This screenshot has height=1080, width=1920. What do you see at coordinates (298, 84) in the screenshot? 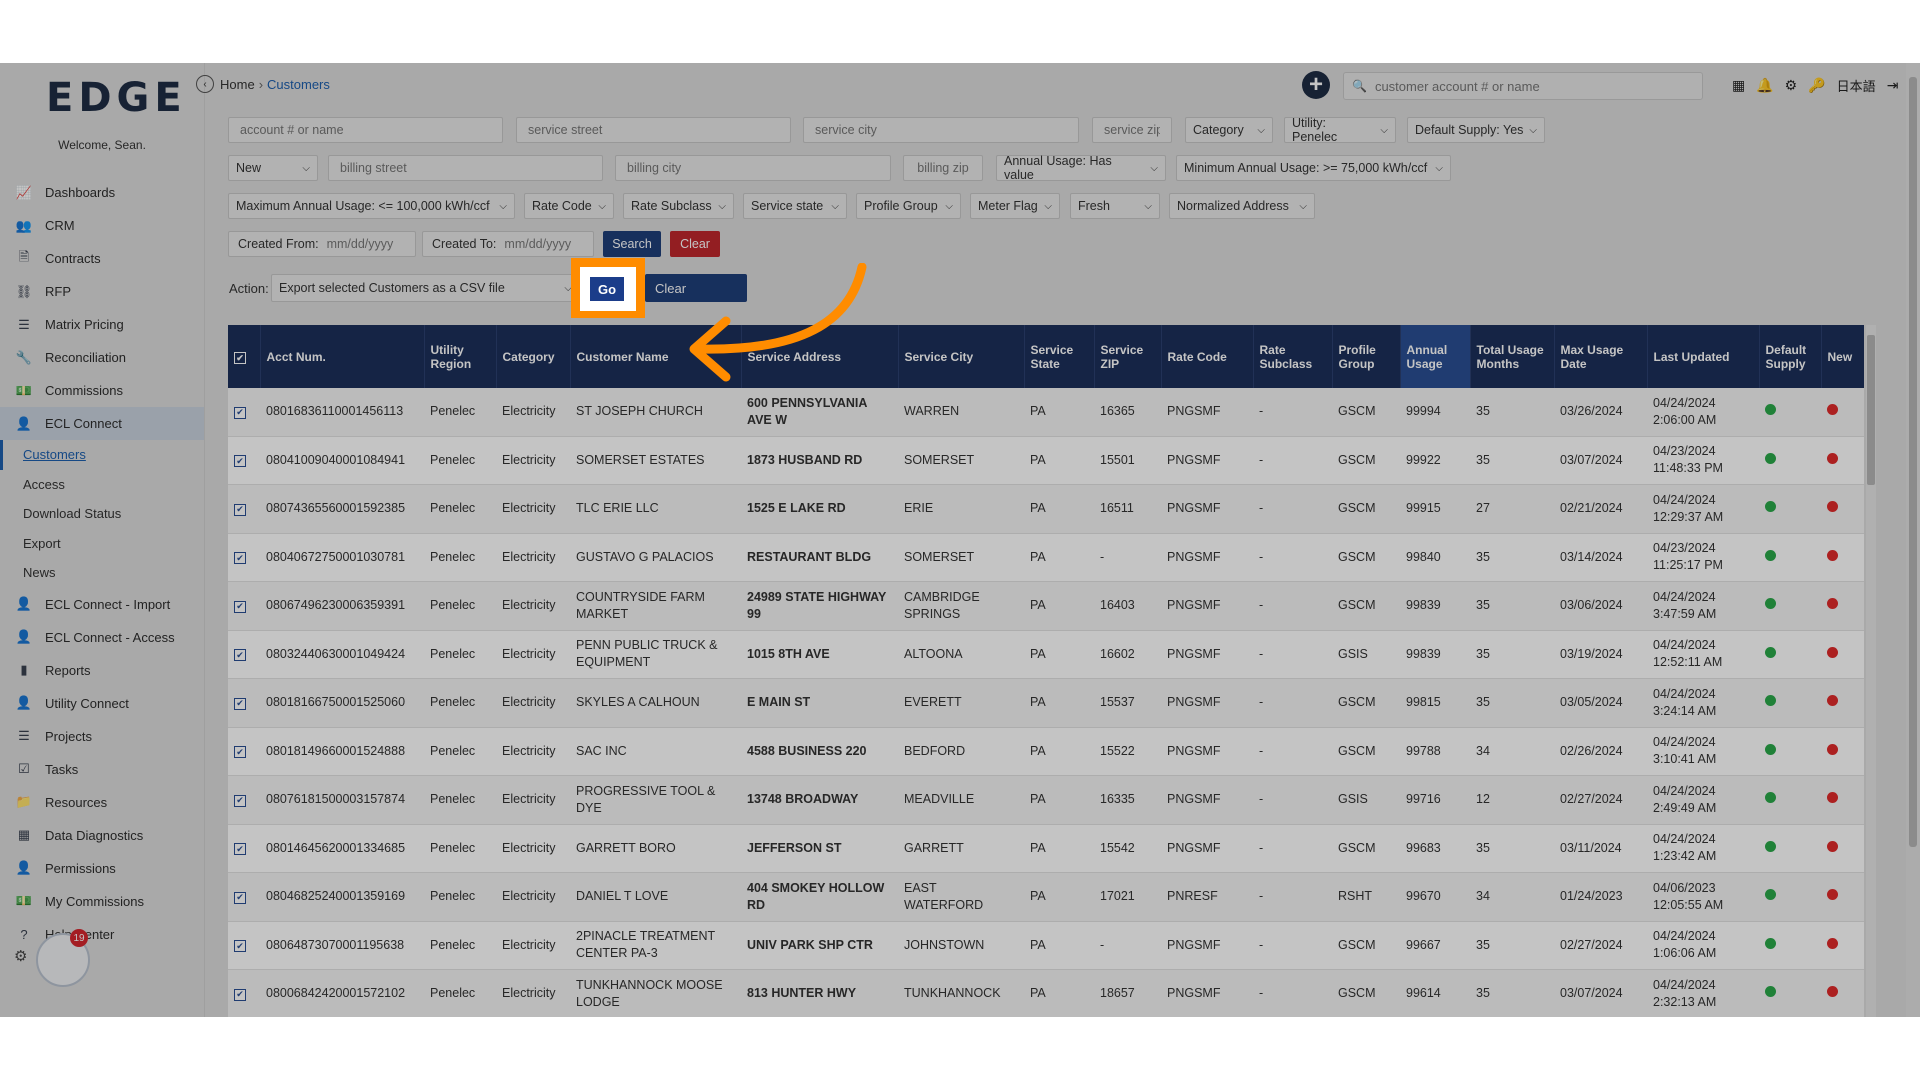
I see `breadcrumb-current: Customers` at bounding box center [298, 84].